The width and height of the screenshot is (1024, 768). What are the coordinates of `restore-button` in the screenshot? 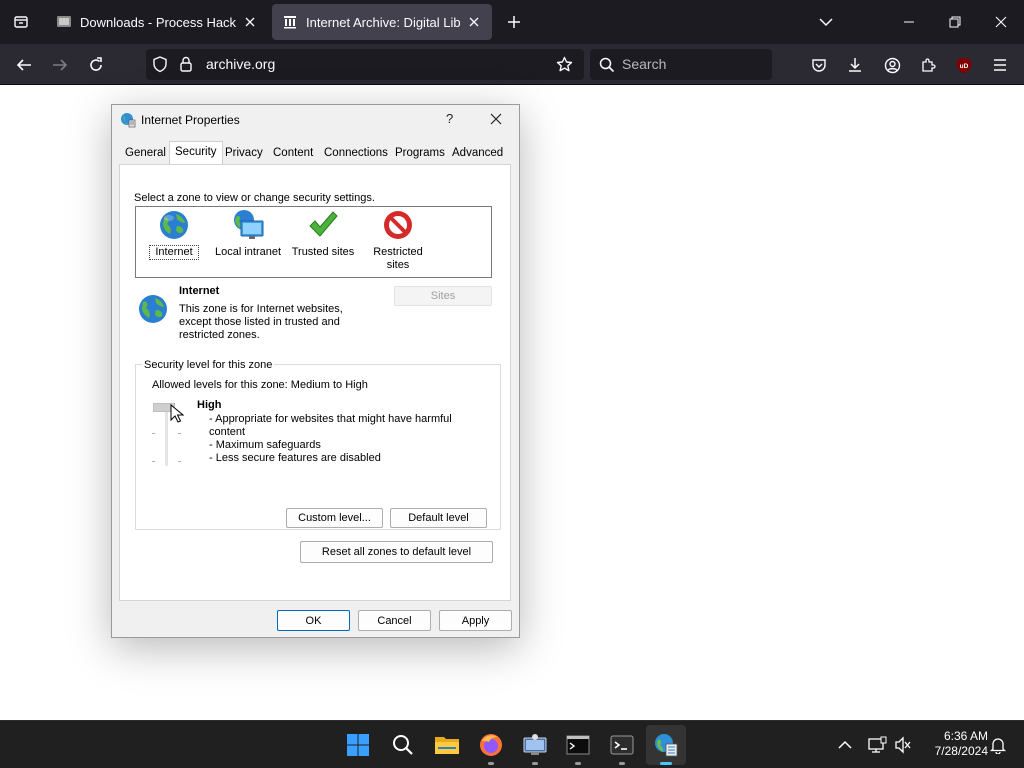 It's located at (955, 22).